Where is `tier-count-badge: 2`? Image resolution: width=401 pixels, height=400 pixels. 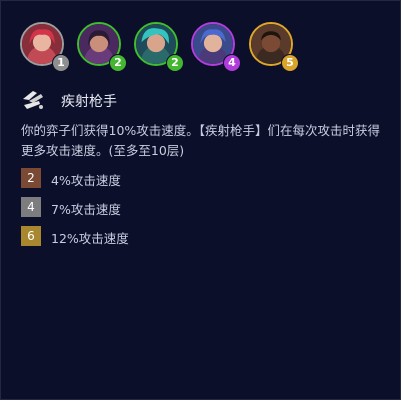 tier-count-badge: 2 is located at coordinates (31, 178).